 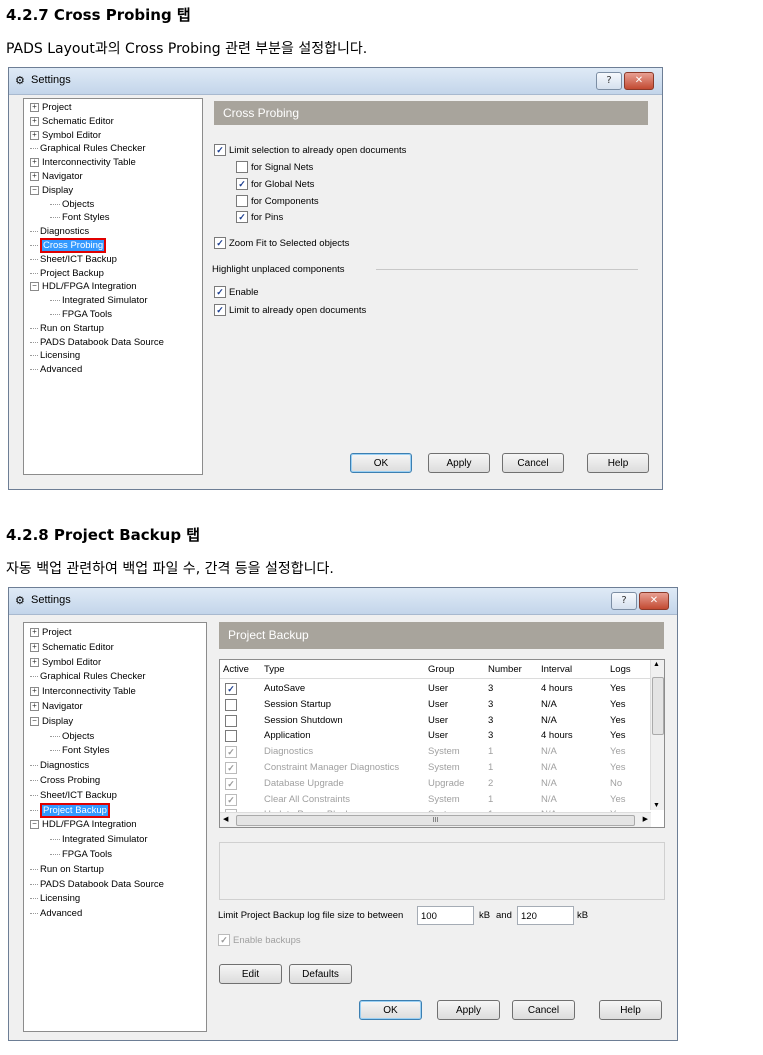 I want to click on table-row: ✓ Database Upgrade Upgrade 2 N/A No, so click(x=435, y=784).